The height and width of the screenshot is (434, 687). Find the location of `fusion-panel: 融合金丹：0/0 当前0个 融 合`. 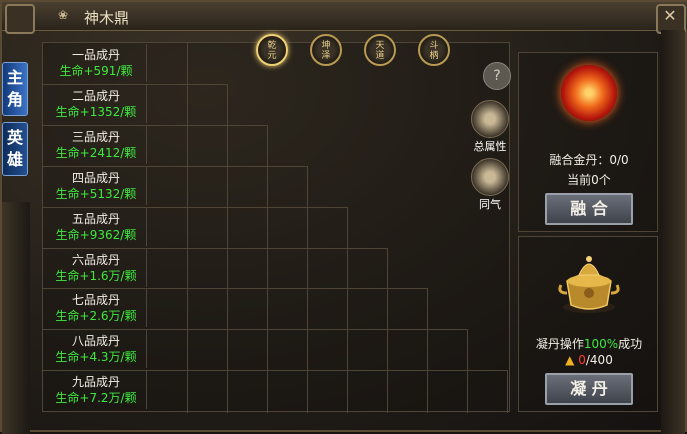

fusion-panel: 融合金丹：0/0 当前0个 融 合 is located at coordinates (588, 142).